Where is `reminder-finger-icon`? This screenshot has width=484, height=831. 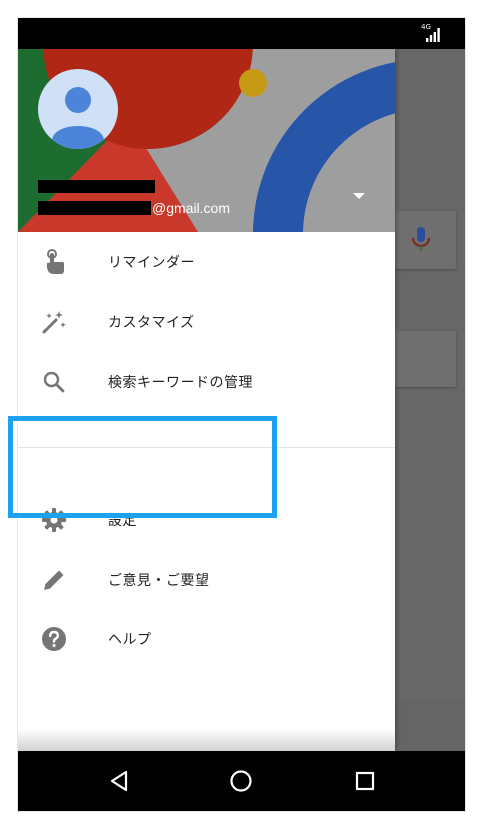
reminder-finger-icon is located at coordinates (54, 262).